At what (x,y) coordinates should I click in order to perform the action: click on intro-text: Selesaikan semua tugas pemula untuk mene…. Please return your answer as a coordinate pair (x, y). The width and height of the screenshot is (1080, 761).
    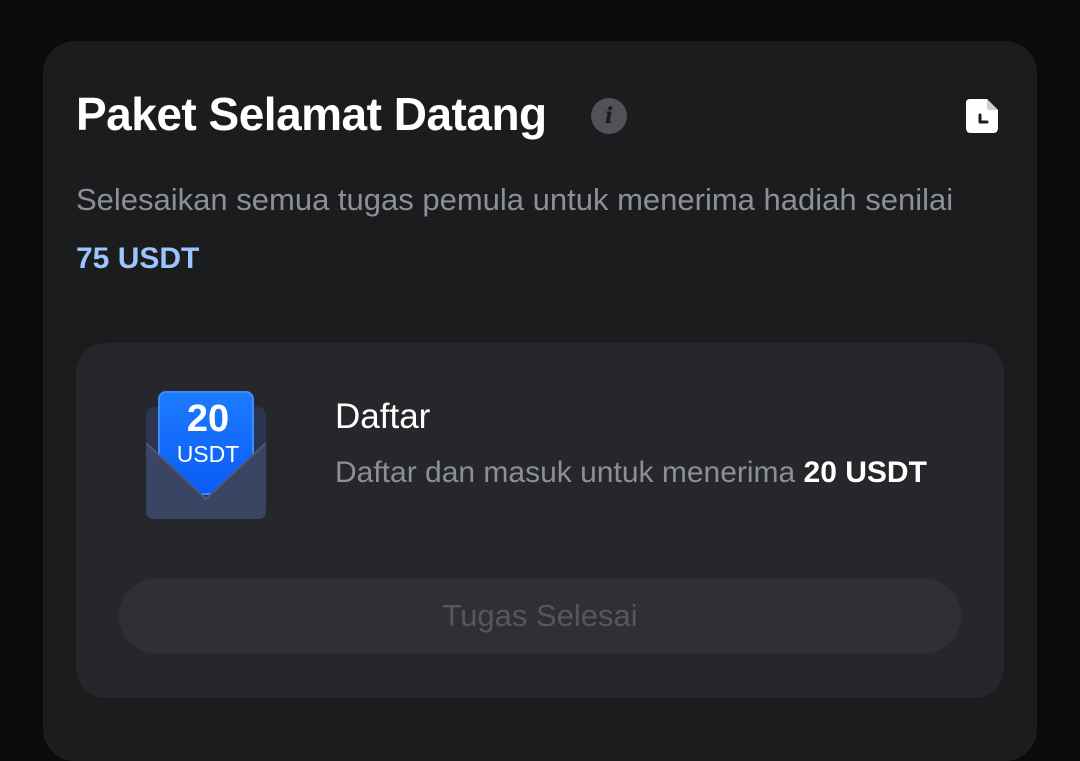
    Looking at the image, I should click on (515, 199).